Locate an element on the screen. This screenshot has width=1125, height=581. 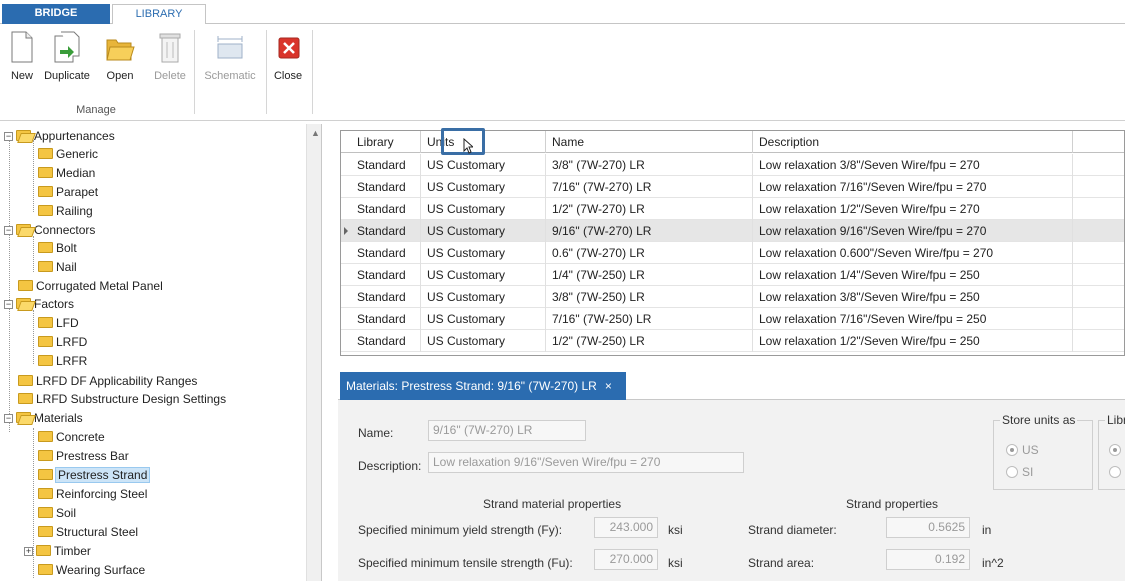
close-tab-icon: × is located at coordinates (608, 386).